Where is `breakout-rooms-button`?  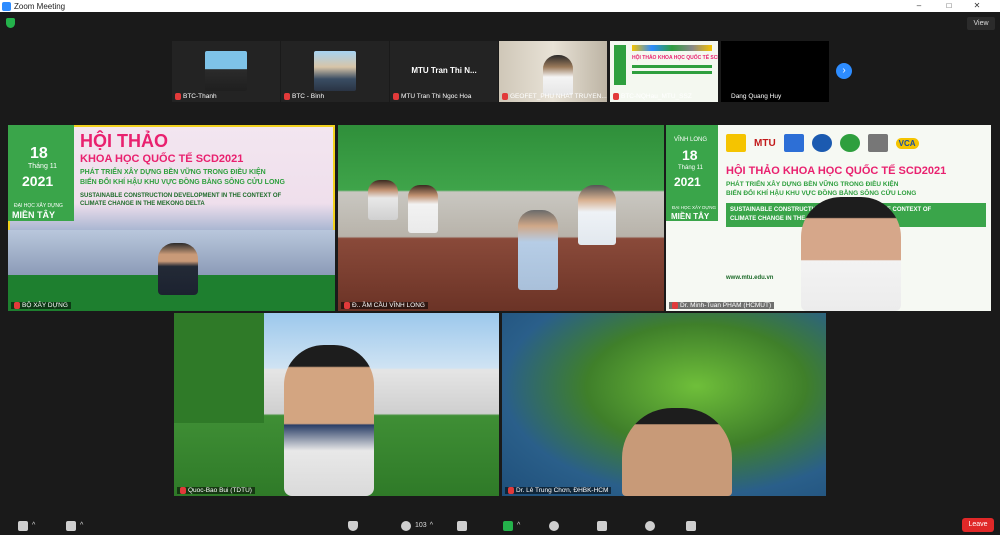 breakout-rooms-button is located at coordinates (602, 525).